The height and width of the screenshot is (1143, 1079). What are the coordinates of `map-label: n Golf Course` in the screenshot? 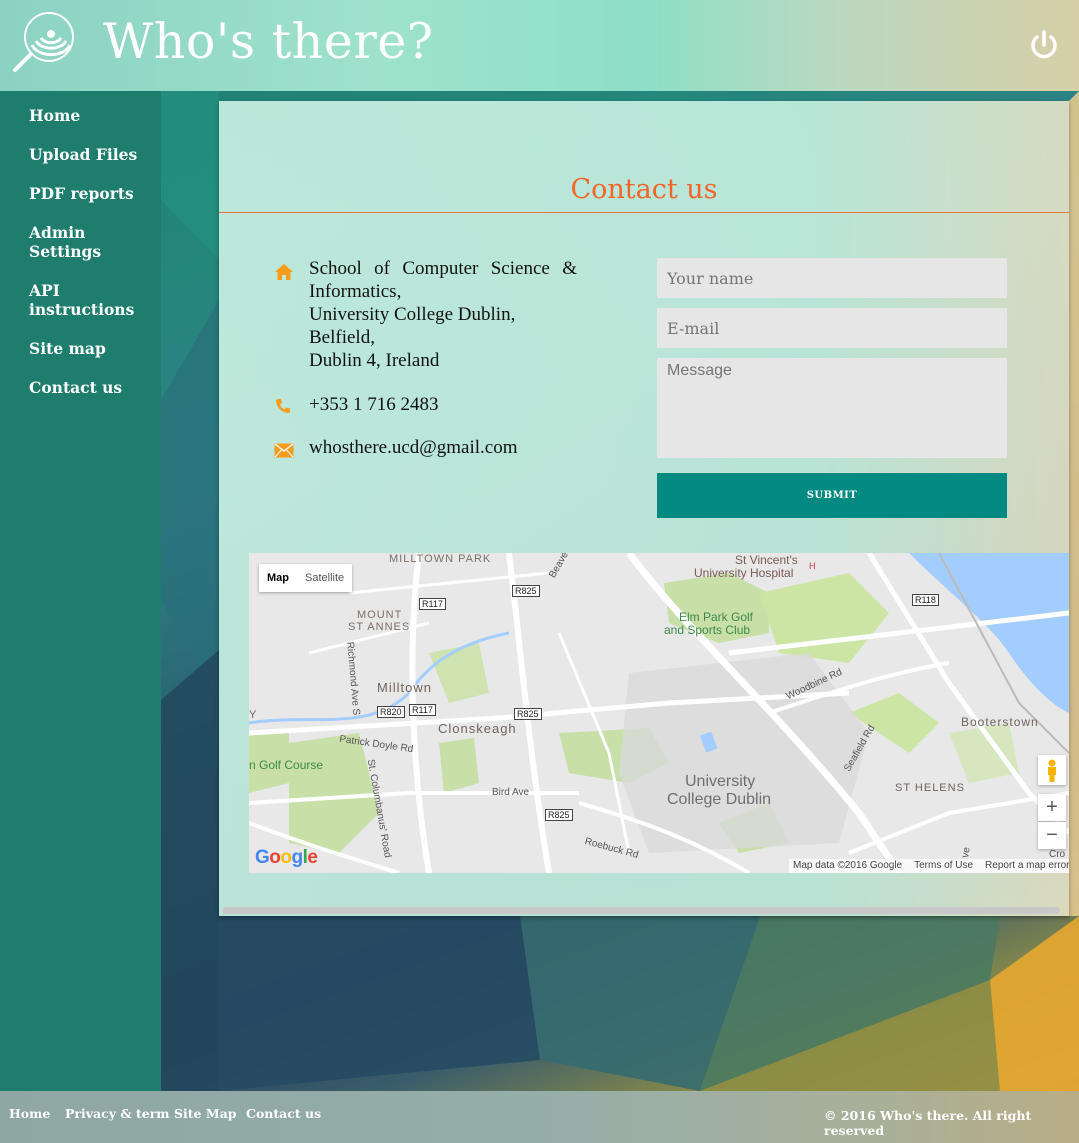 It's located at (286, 765).